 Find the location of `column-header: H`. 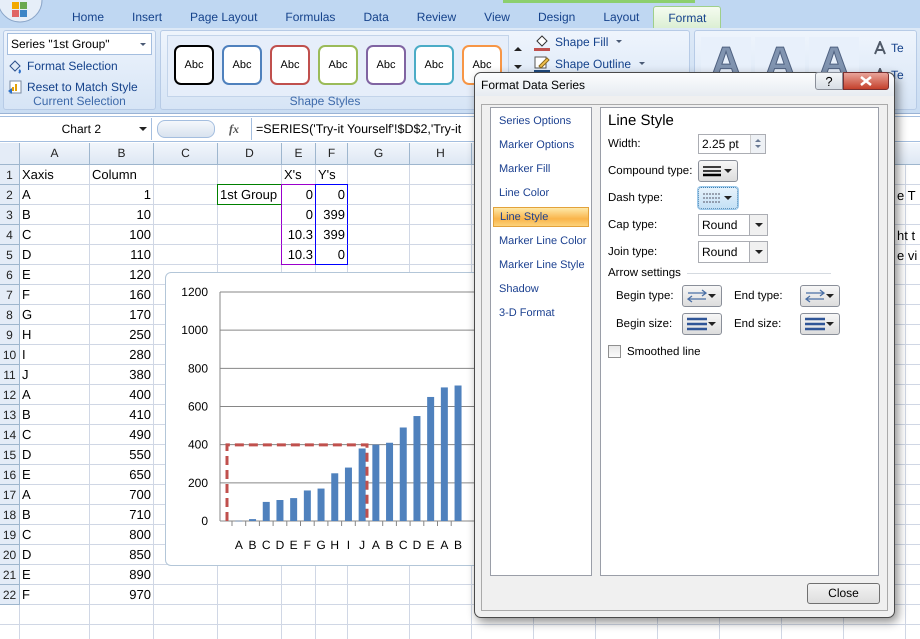

column-header: H is located at coordinates (441, 154).